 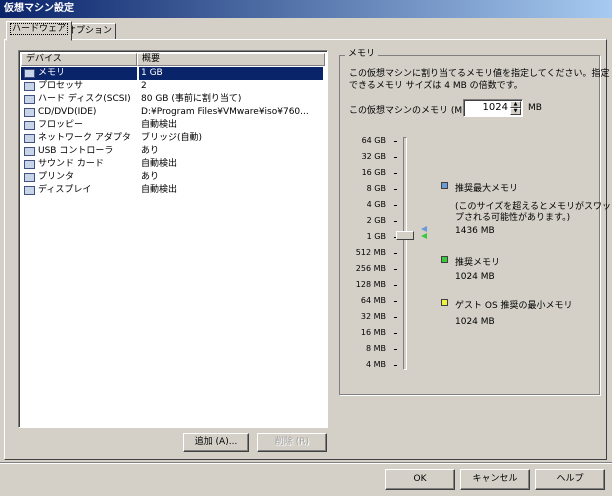 I want to click on table-row: プリンタ あり, so click(x=172, y=177).